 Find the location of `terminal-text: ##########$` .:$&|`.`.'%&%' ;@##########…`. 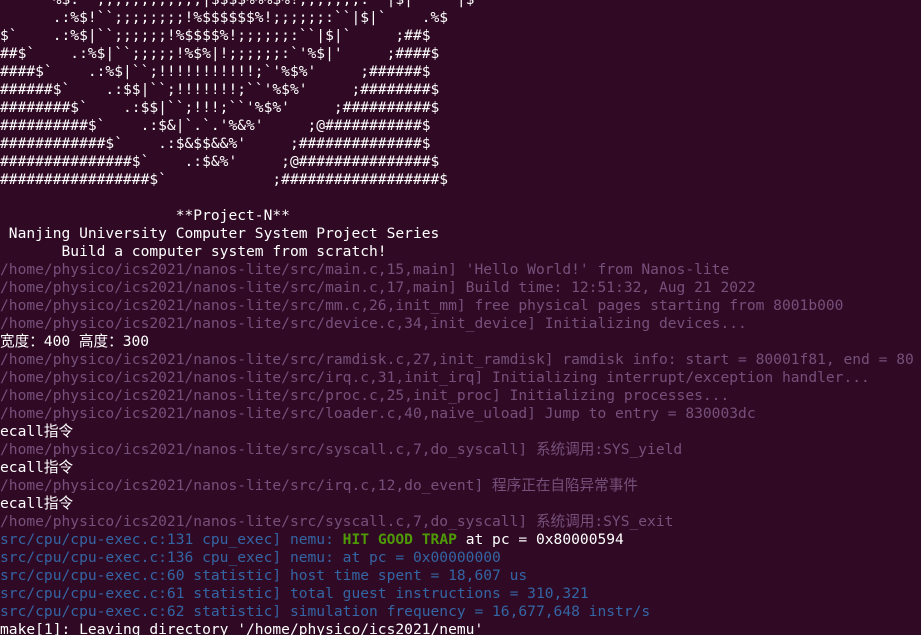

terminal-text: ##########$` .:$&|`.`.'%&%' ;@##########… is located at coordinates (215, 125).